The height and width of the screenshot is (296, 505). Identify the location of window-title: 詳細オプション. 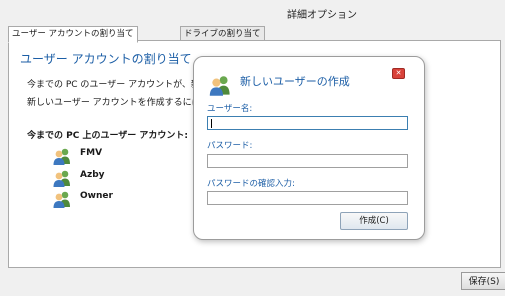
(322, 15).